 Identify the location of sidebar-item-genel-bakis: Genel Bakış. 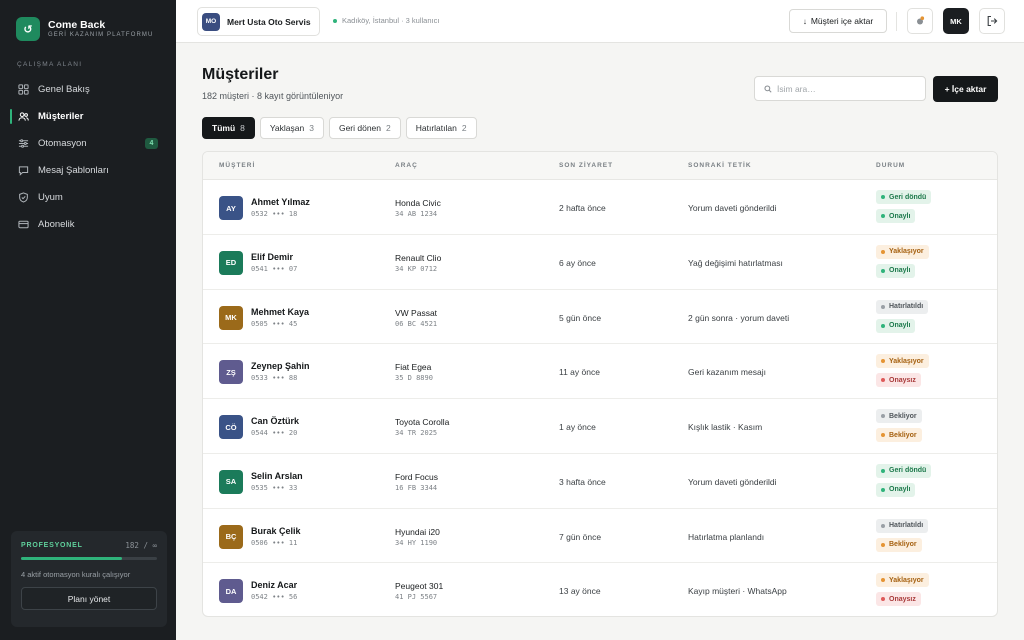
(88, 89).